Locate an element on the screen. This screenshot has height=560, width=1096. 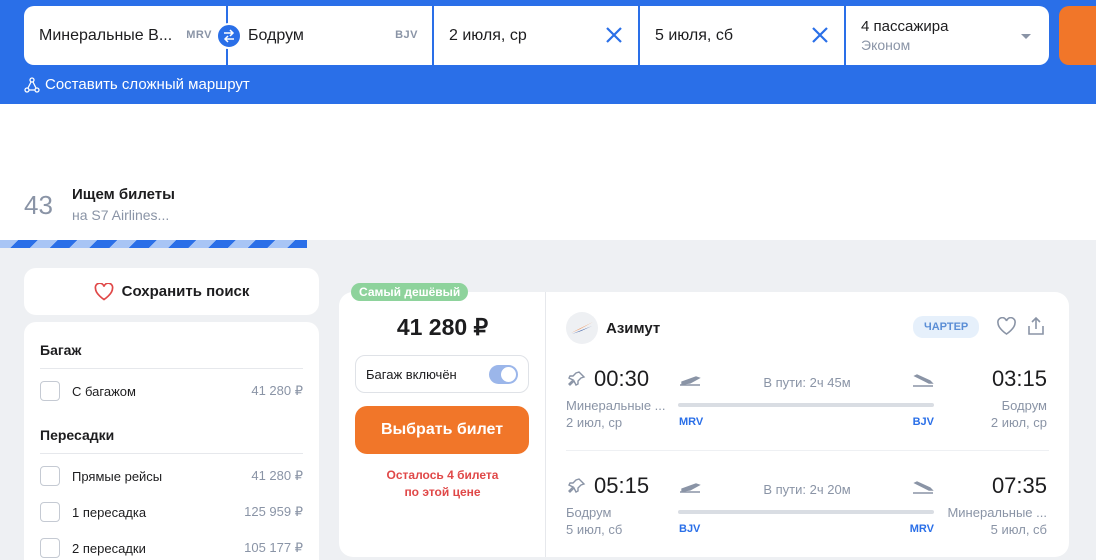
arrival-date: 2 июл, ср is located at coordinates (1018, 422).